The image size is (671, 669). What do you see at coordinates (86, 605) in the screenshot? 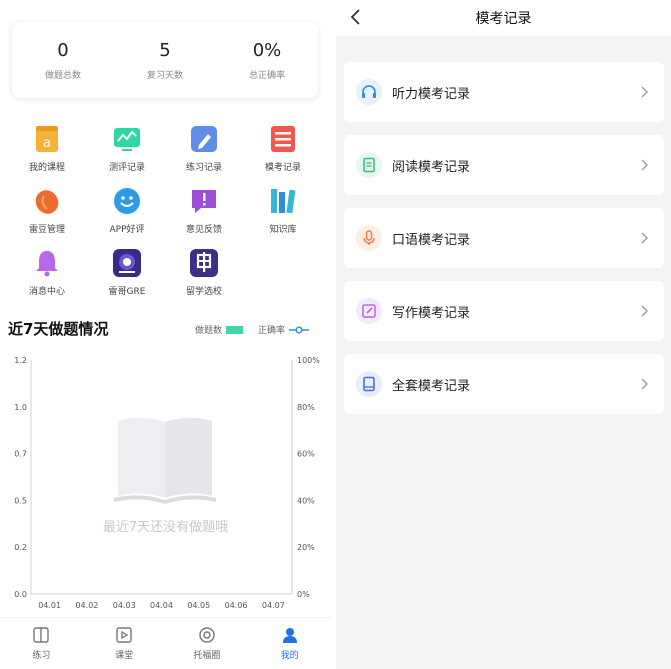
I see `x-tick-label: 04.02` at bounding box center [86, 605].